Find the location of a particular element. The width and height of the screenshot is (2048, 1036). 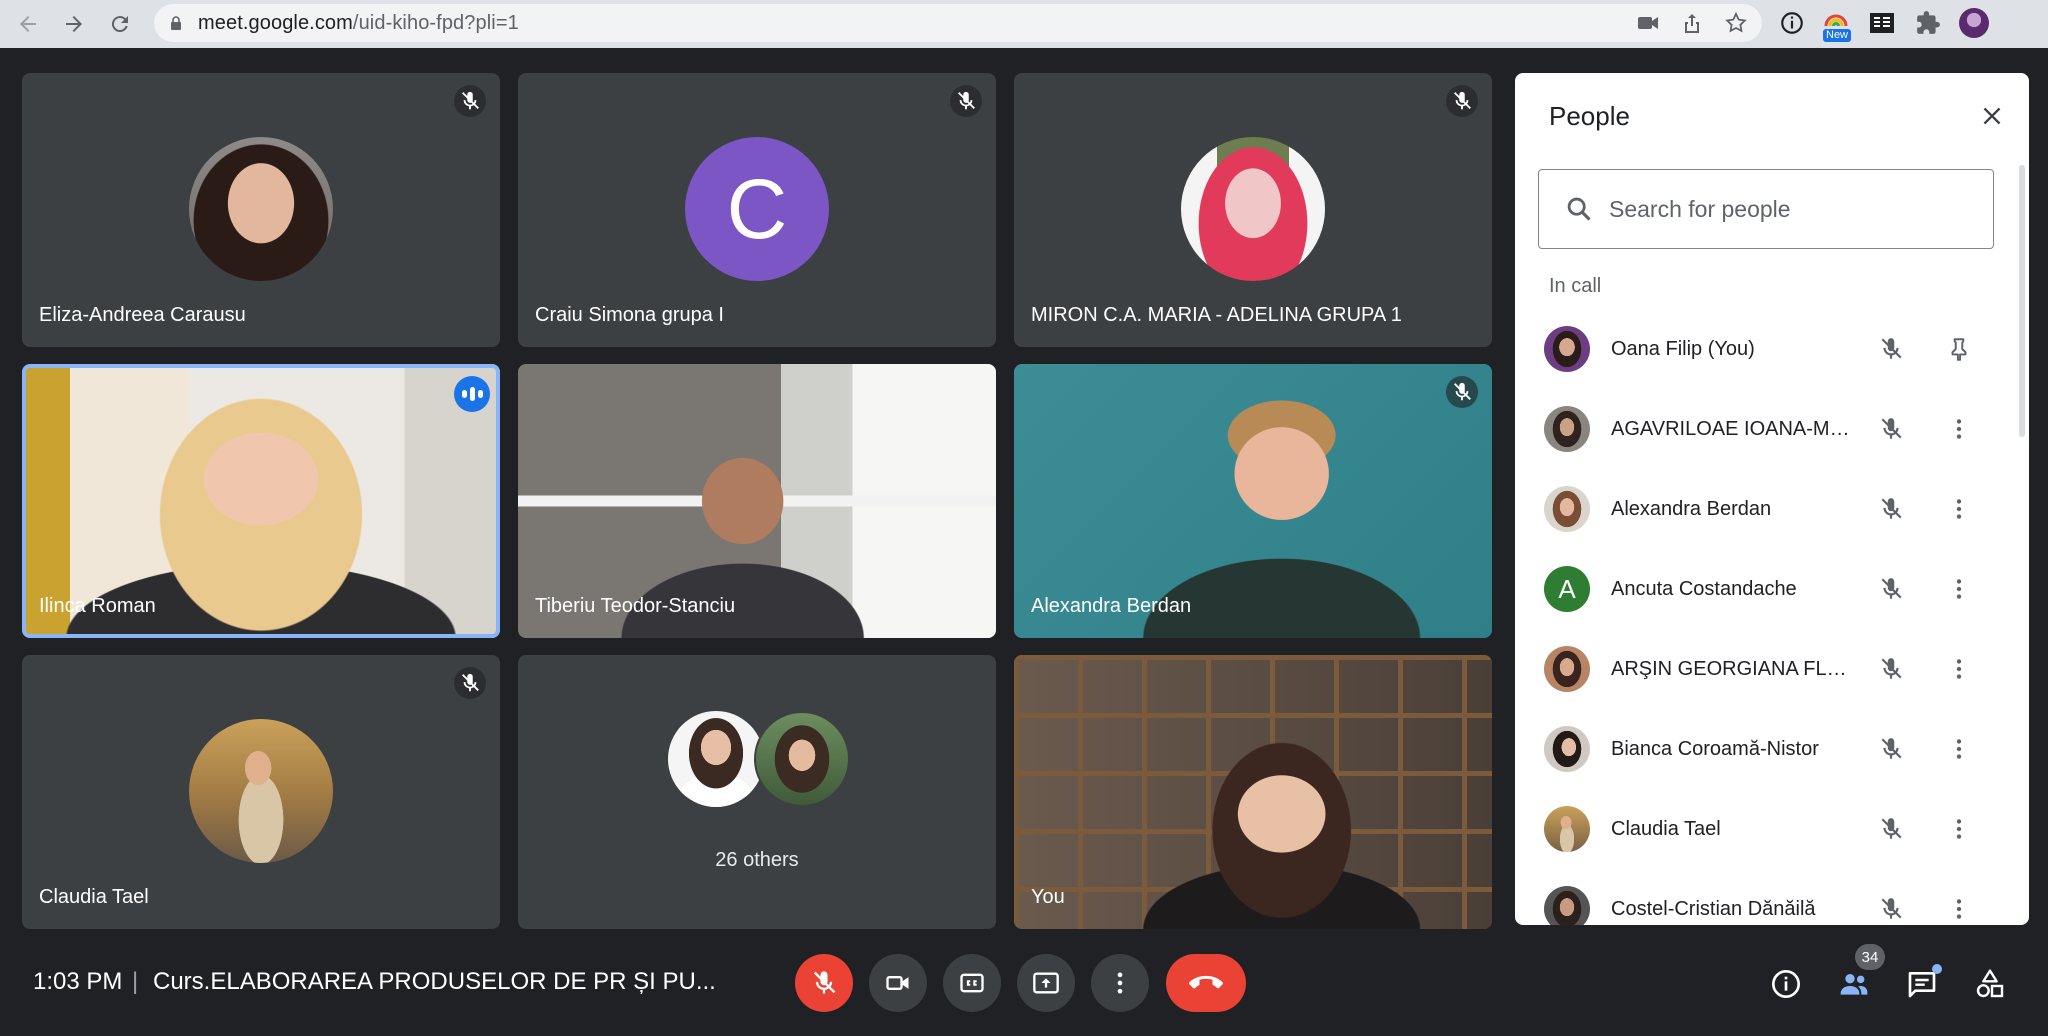

section-label: In call is located at coordinates (1575, 286).